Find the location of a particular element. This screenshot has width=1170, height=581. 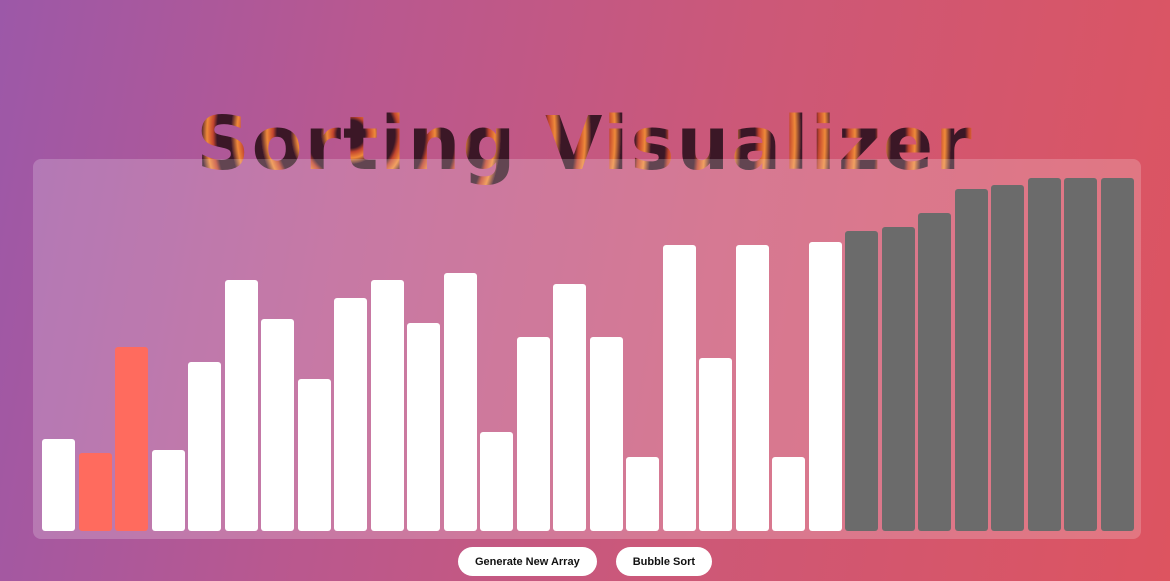

controls: Generate New Array Bubble Sort is located at coordinates (585, 561).